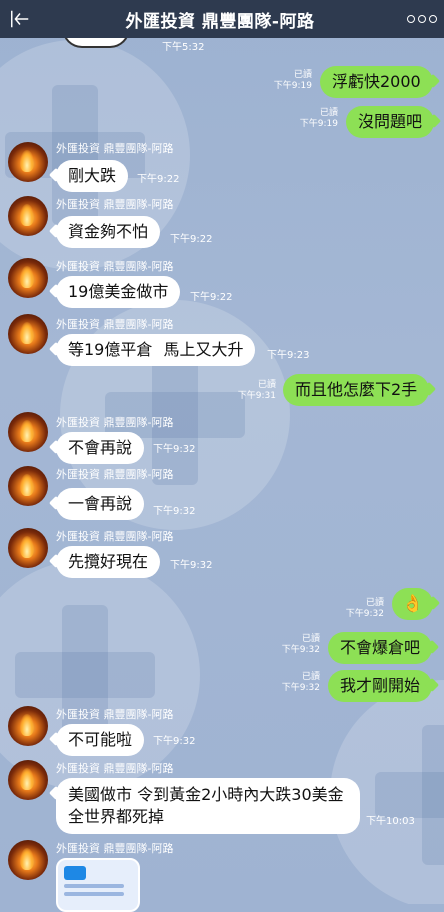 The height and width of the screenshot is (912, 444). Describe the element at coordinates (156, 350) in the screenshot. I see `incoming-message: 等19億平倉 馬上又大升` at that location.